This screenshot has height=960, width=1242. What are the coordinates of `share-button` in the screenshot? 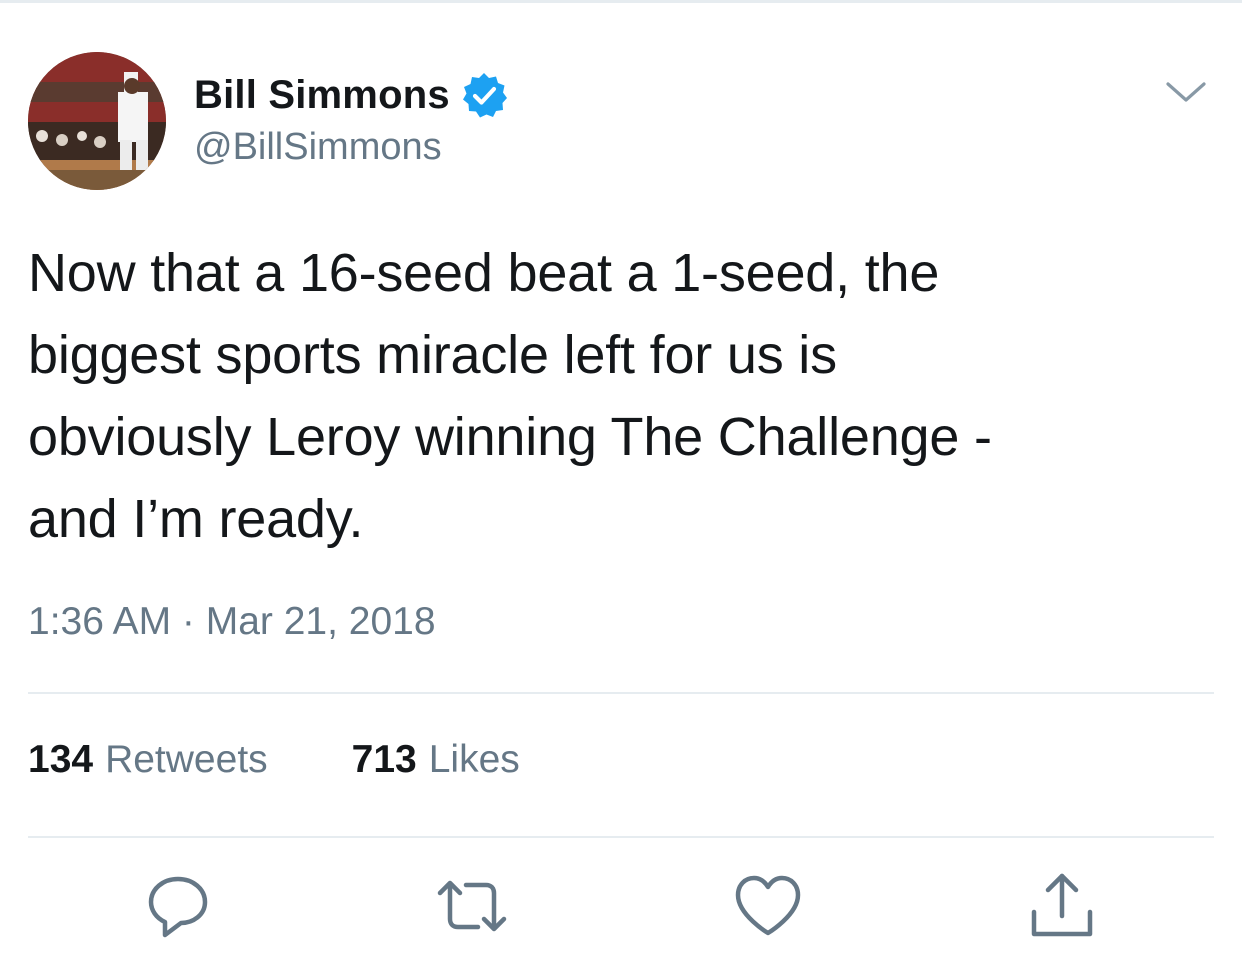 It's located at (1062, 906).